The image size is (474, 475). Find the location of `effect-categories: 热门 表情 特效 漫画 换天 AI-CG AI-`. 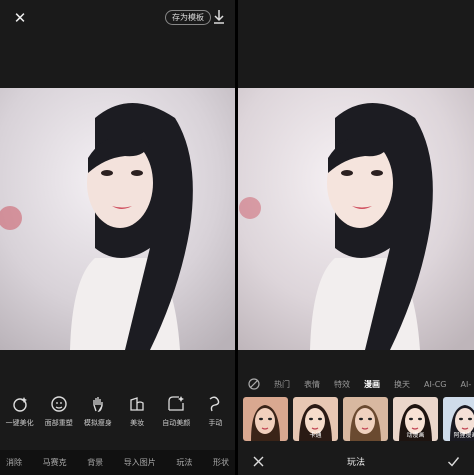

effect-categories: 热门 表情 特效 漫画 换天 AI-CG AI- is located at coordinates (356, 384).